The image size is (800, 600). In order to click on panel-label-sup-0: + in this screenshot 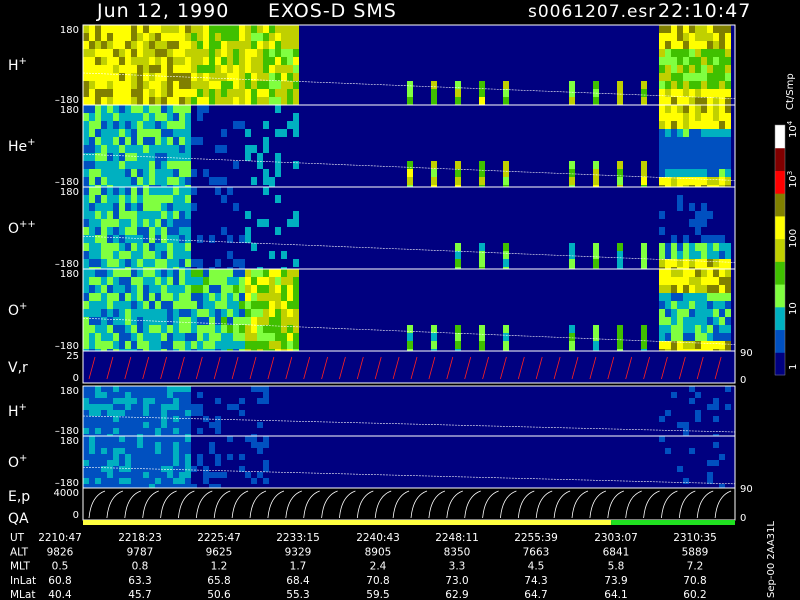, I will do `click(23, 61)`.